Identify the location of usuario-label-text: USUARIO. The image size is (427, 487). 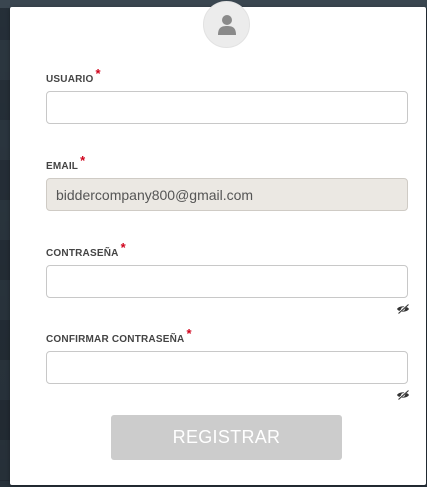
(70, 79).